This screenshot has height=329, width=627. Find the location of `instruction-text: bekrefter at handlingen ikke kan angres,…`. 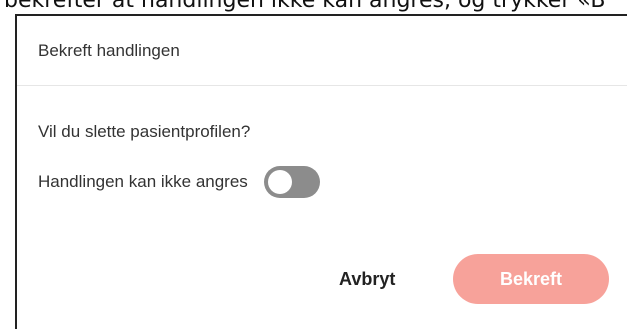

instruction-text: bekrefter at handlingen ikke kan angres,… is located at coordinates (305, 6).